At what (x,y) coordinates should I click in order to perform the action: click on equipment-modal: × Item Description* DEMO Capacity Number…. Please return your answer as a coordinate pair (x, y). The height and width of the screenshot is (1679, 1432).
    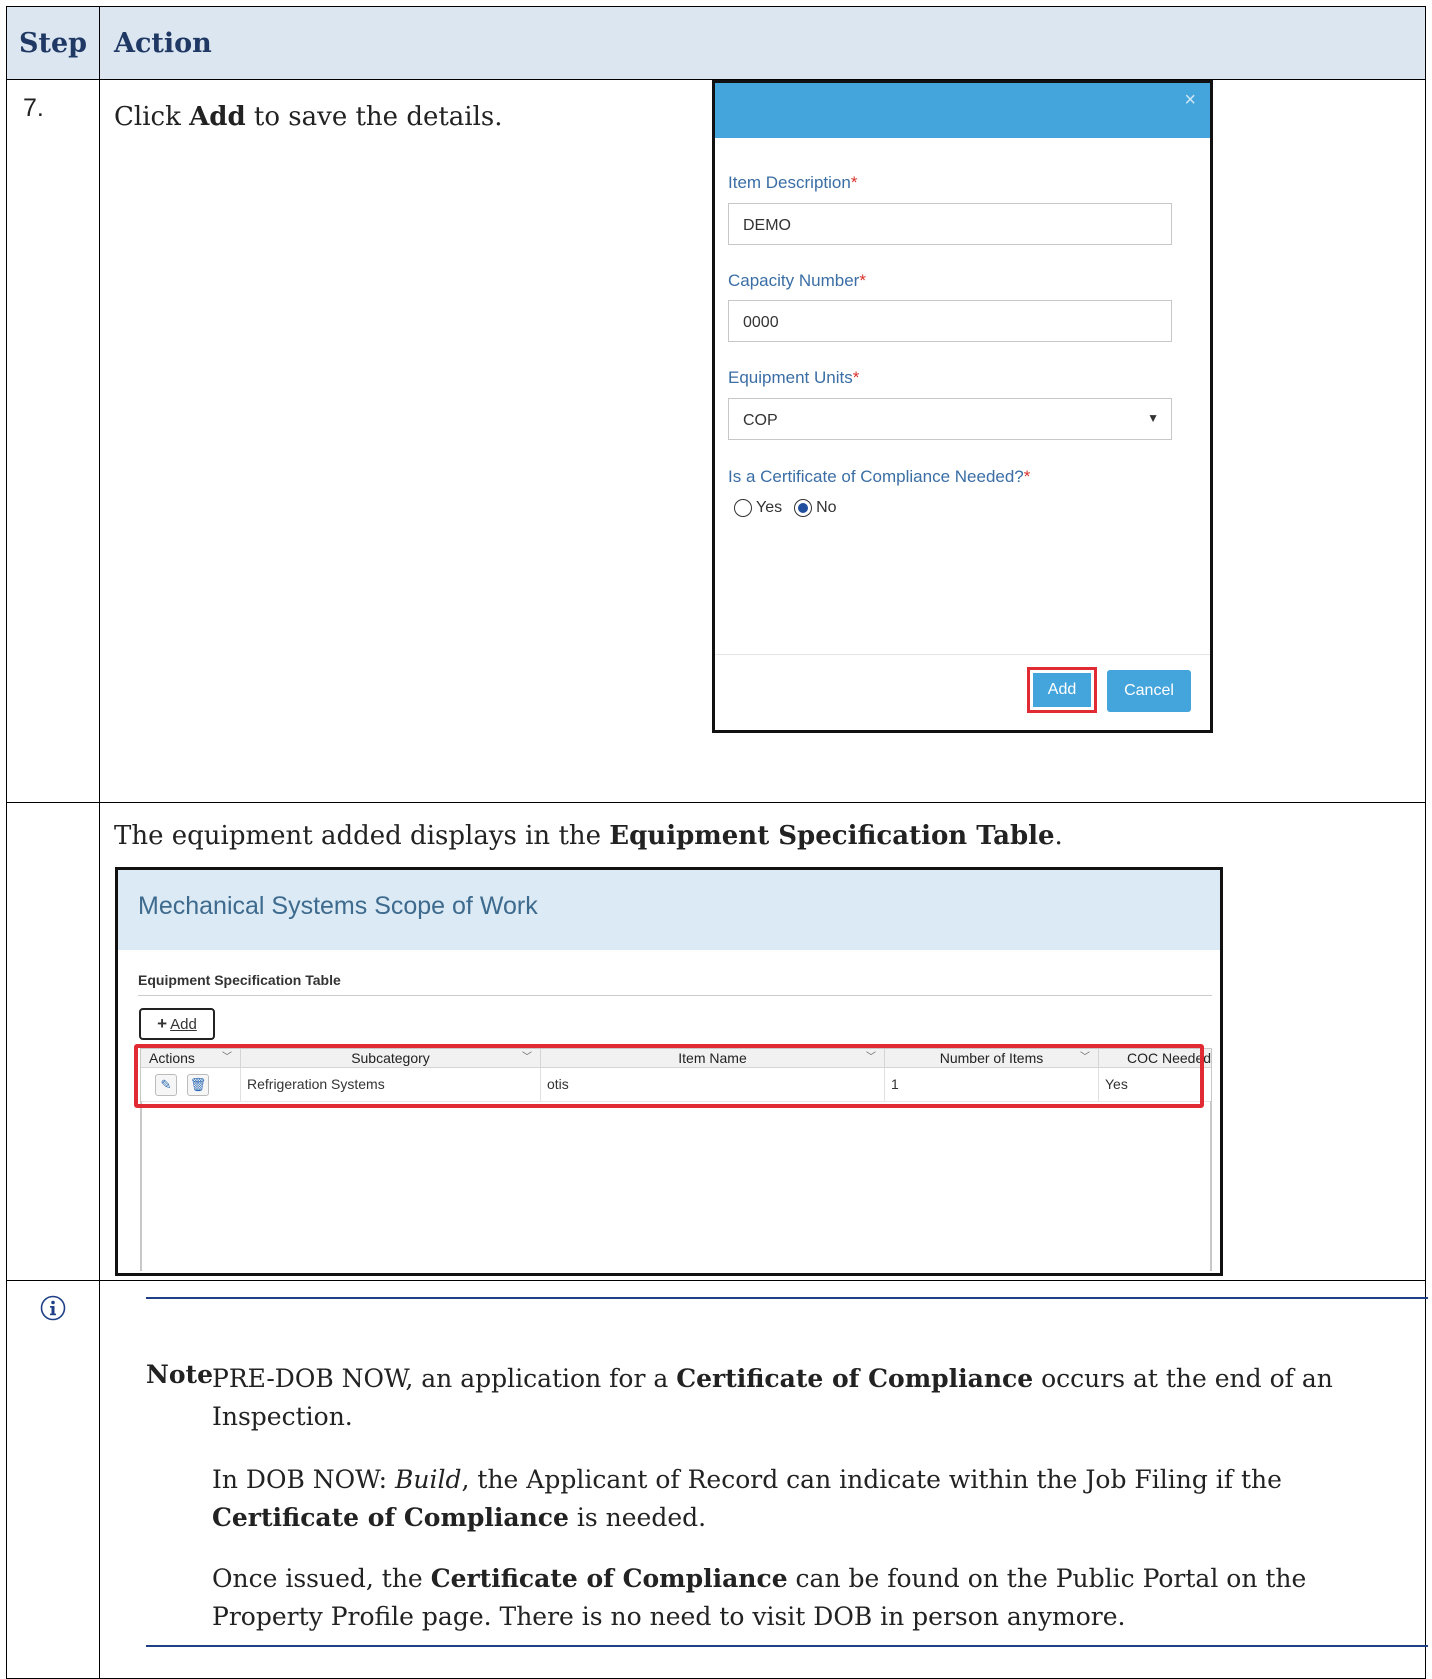
    Looking at the image, I should click on (962, 406).